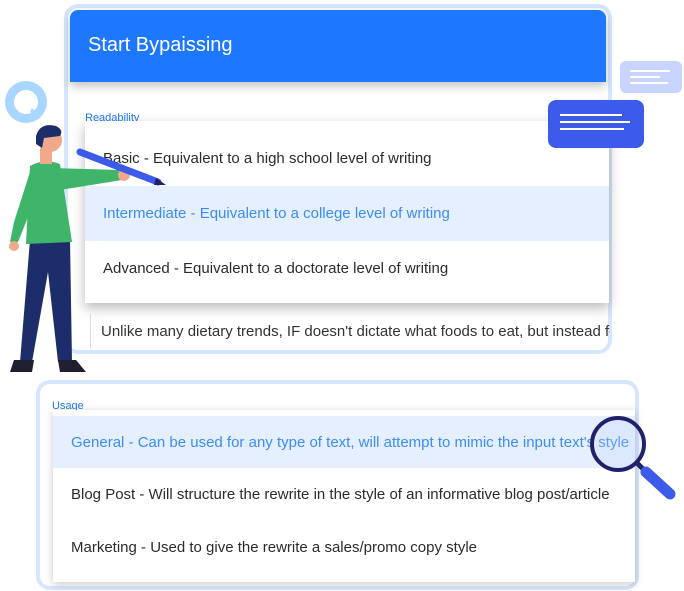 Image resolution: width=684 pixels, height=591 pixels. I want to click on magnifier-icon, so click(632, 459).